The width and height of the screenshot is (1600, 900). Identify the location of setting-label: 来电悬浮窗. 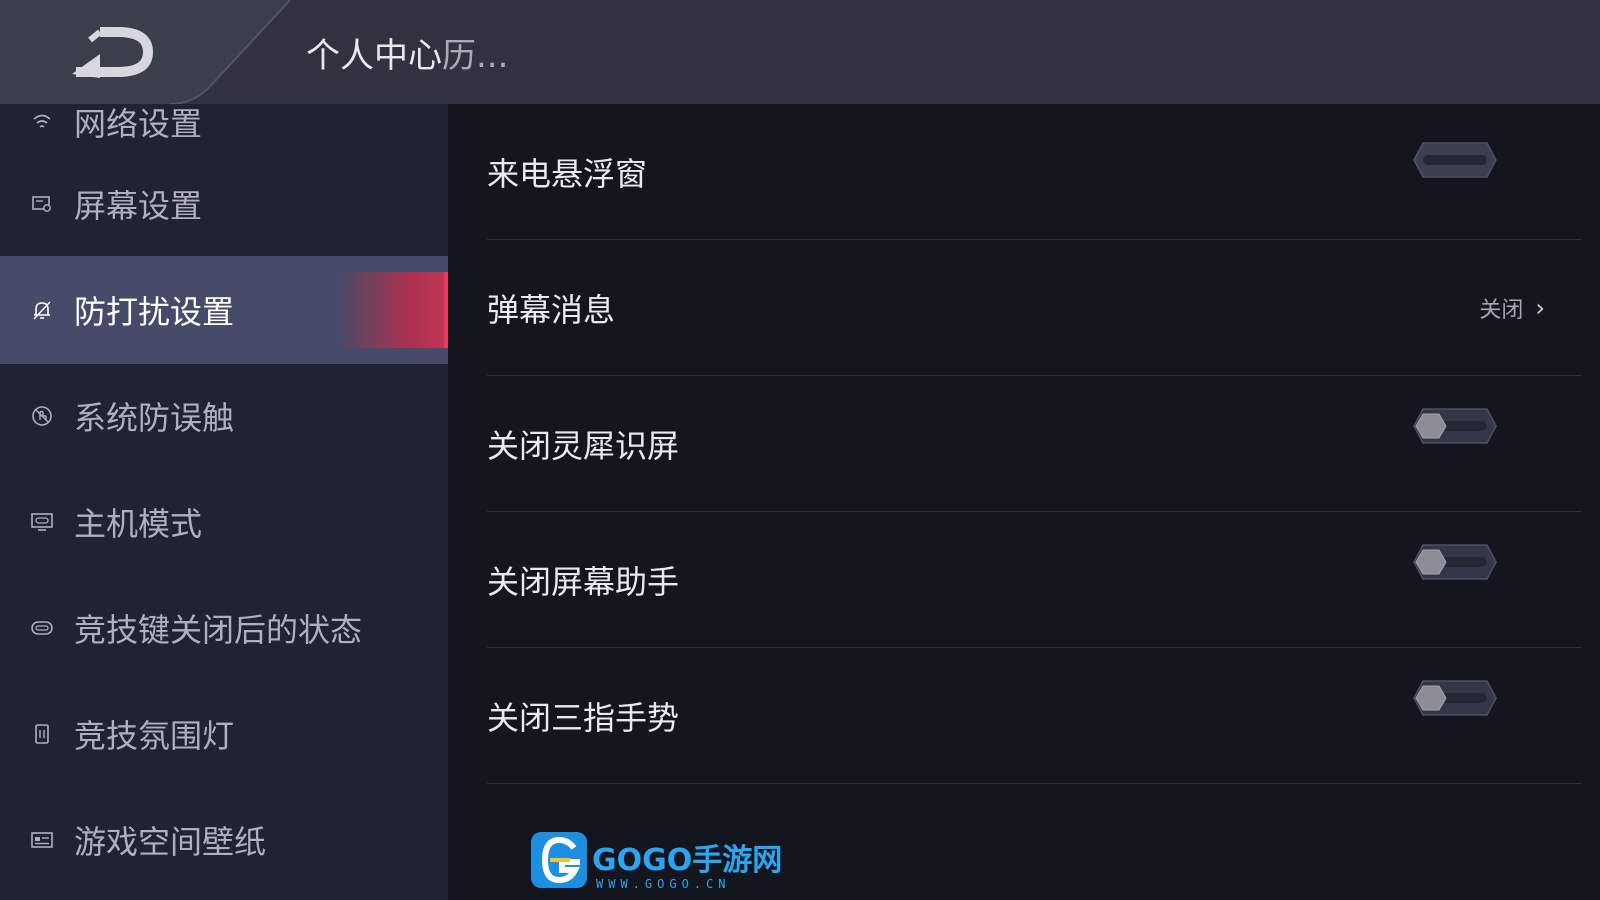
(567, 173).